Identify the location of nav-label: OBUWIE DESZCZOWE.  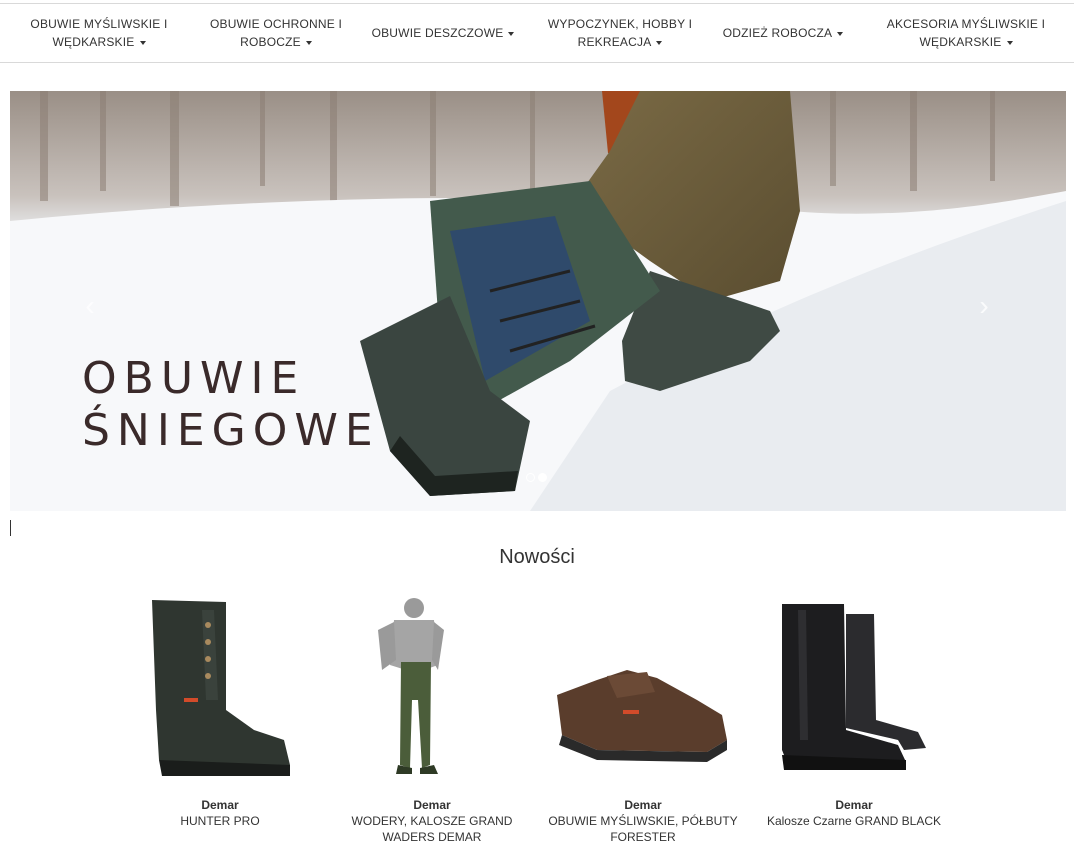
(437, 33).